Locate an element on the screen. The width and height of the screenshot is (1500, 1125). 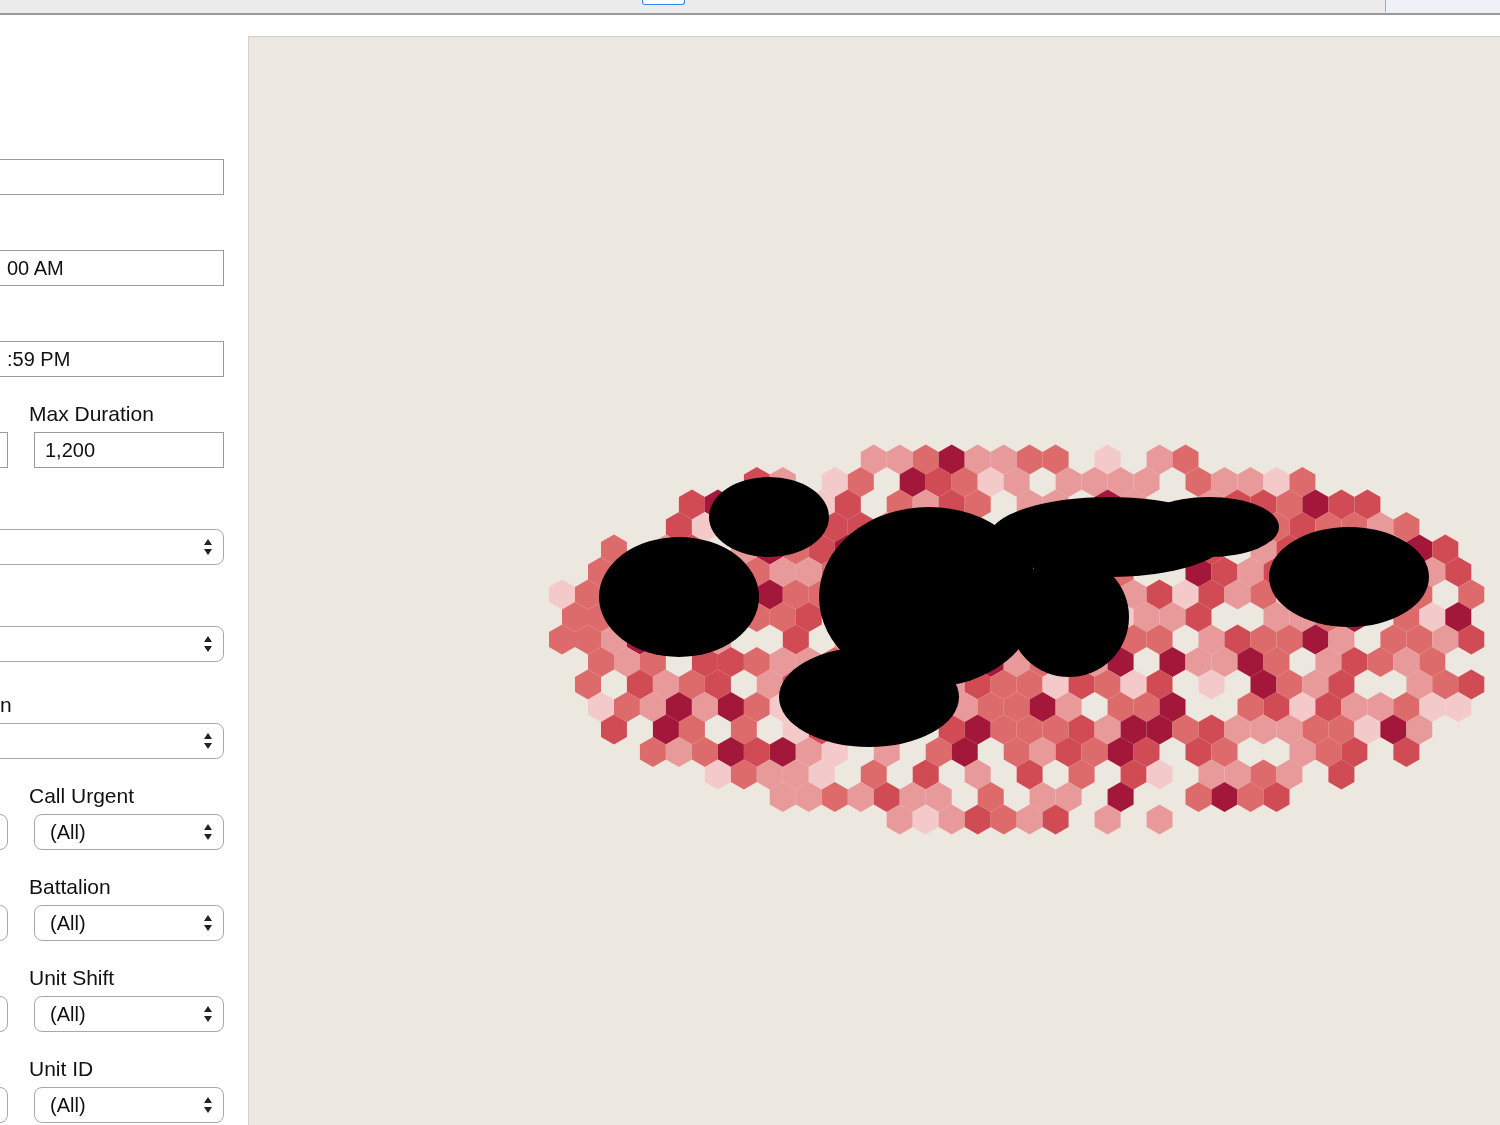
field-label: Battalion is located at coordinates (70, 887).